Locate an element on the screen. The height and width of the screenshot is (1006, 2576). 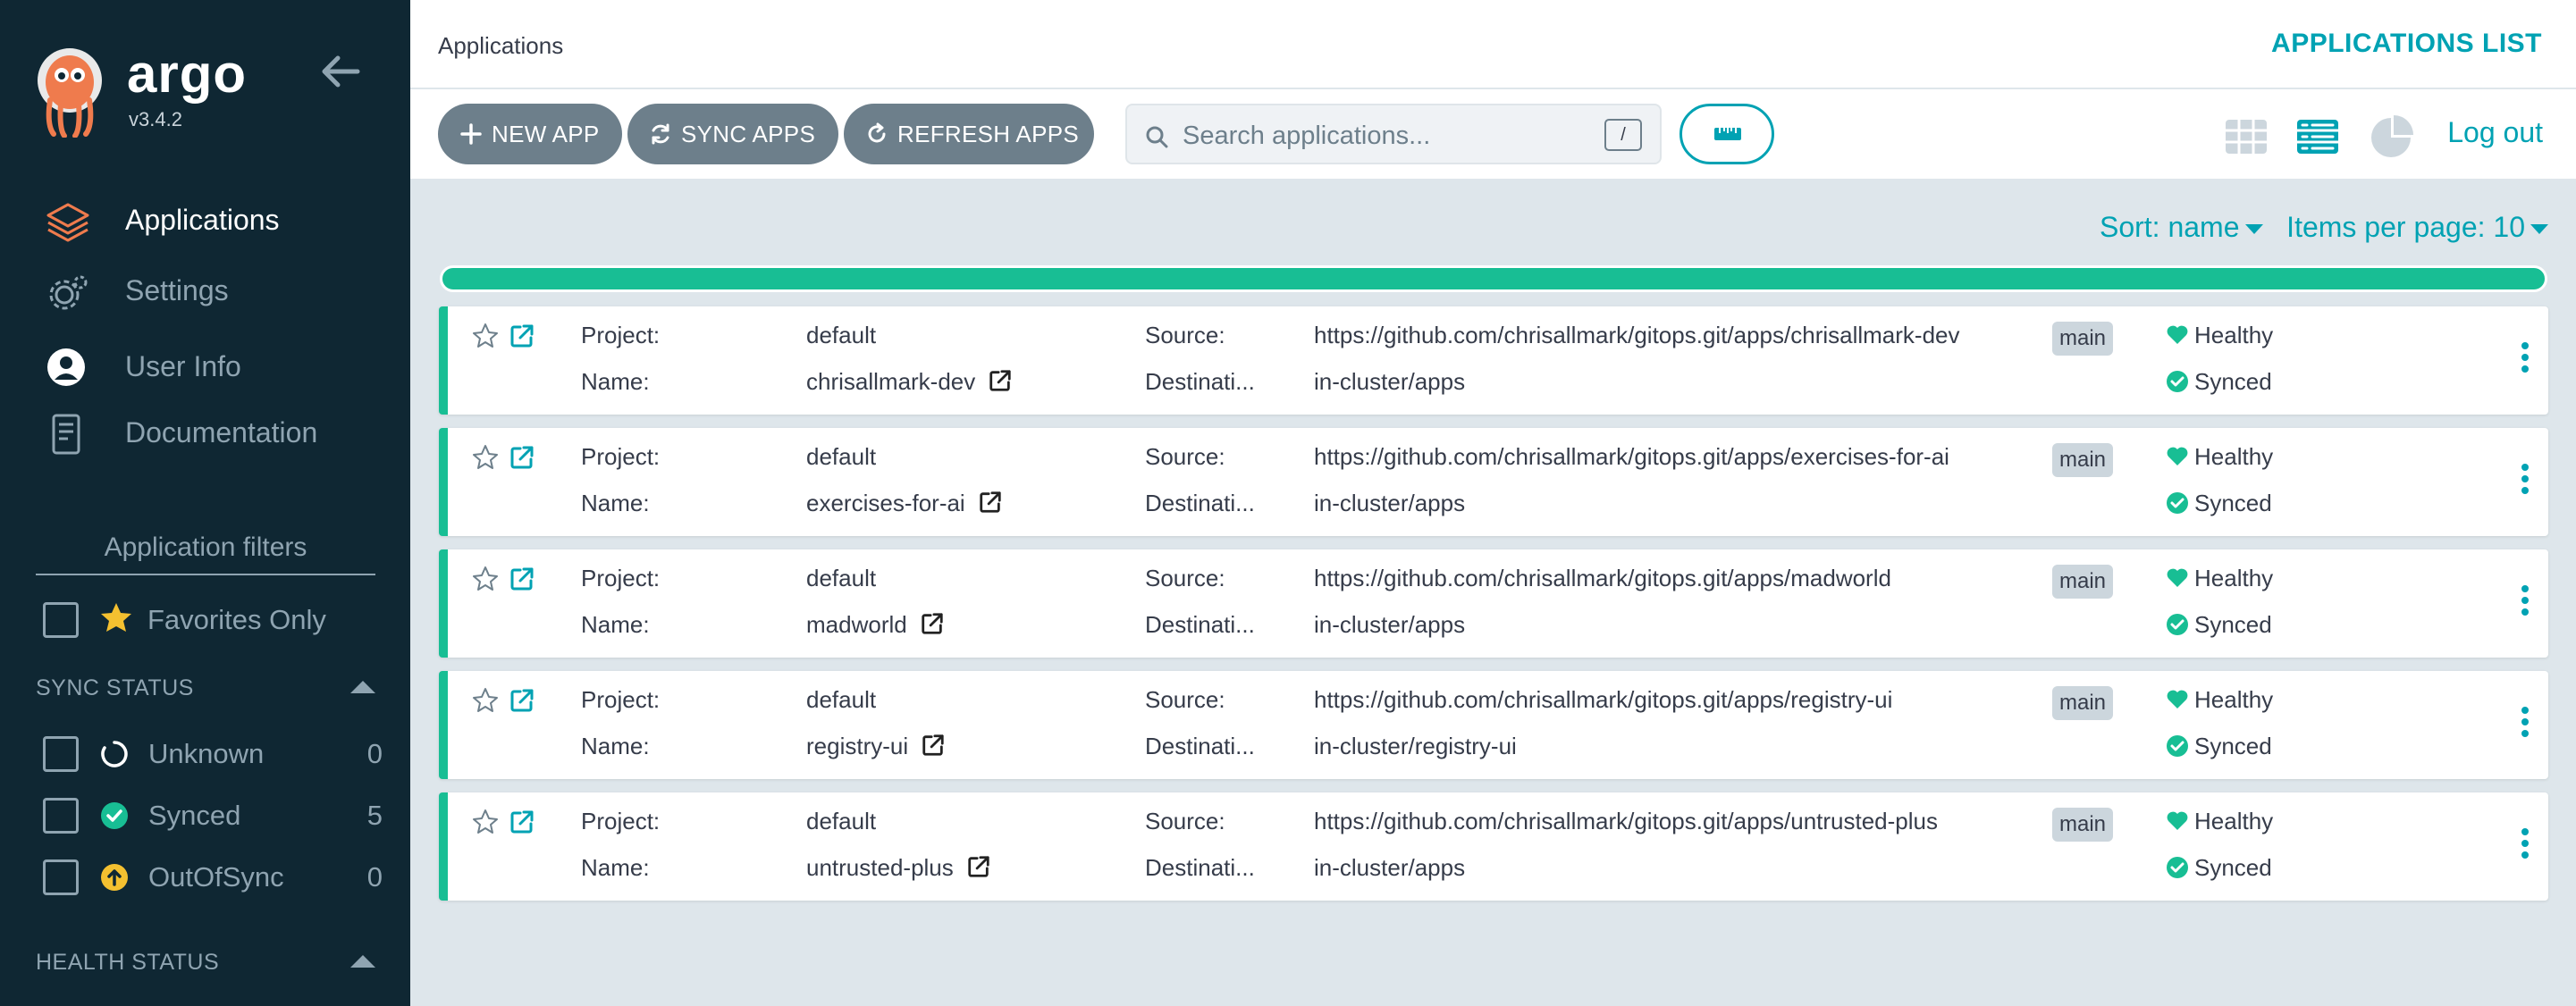
health-status-collapse-icon is located at coordinates (363, 961).